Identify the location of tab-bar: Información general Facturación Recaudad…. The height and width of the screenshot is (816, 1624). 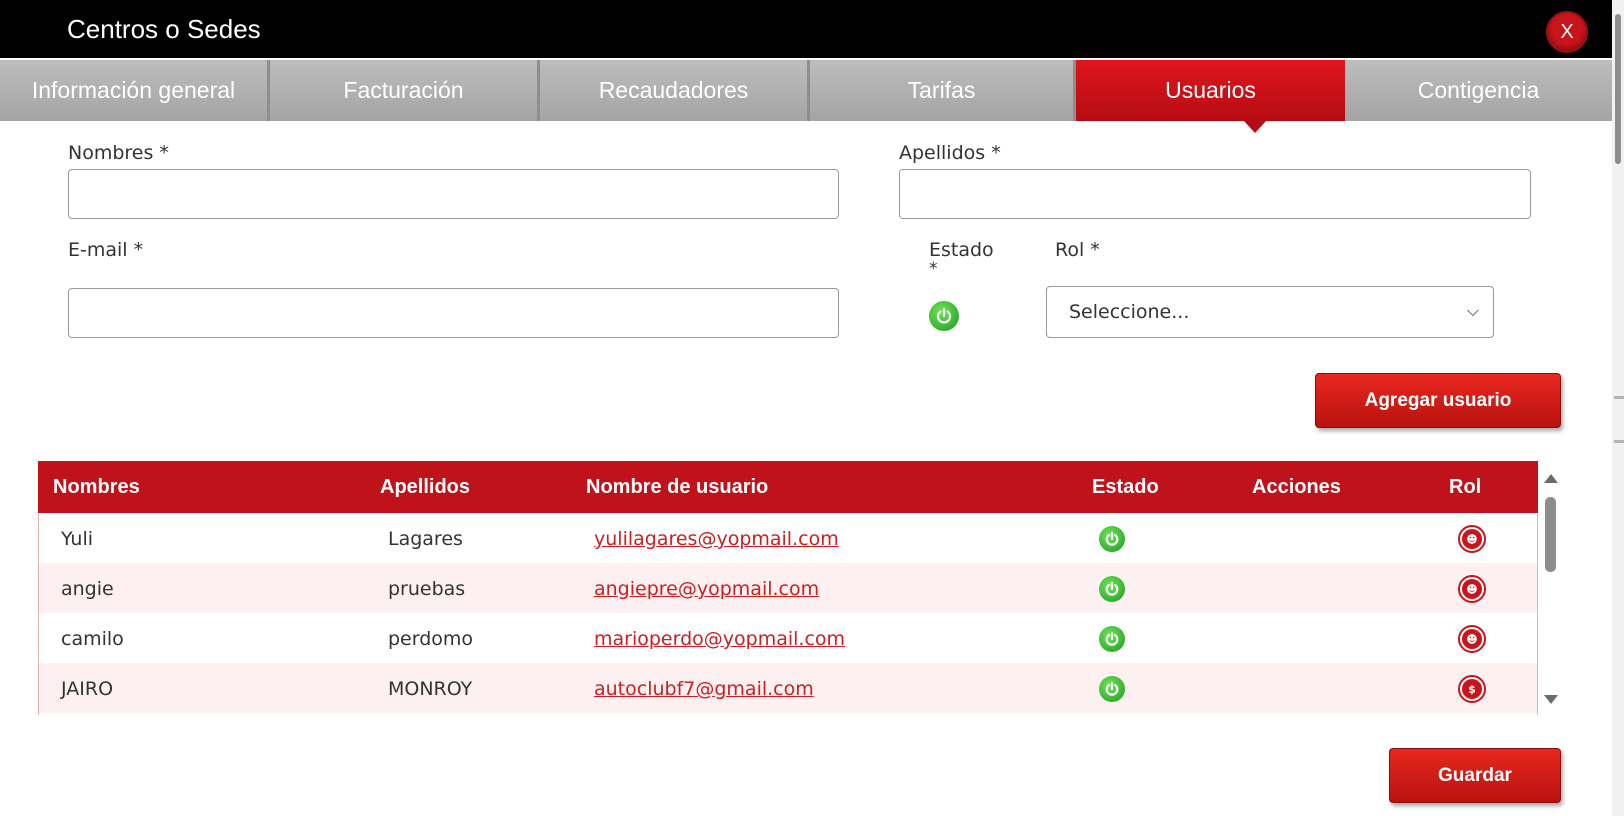
(806, 90).